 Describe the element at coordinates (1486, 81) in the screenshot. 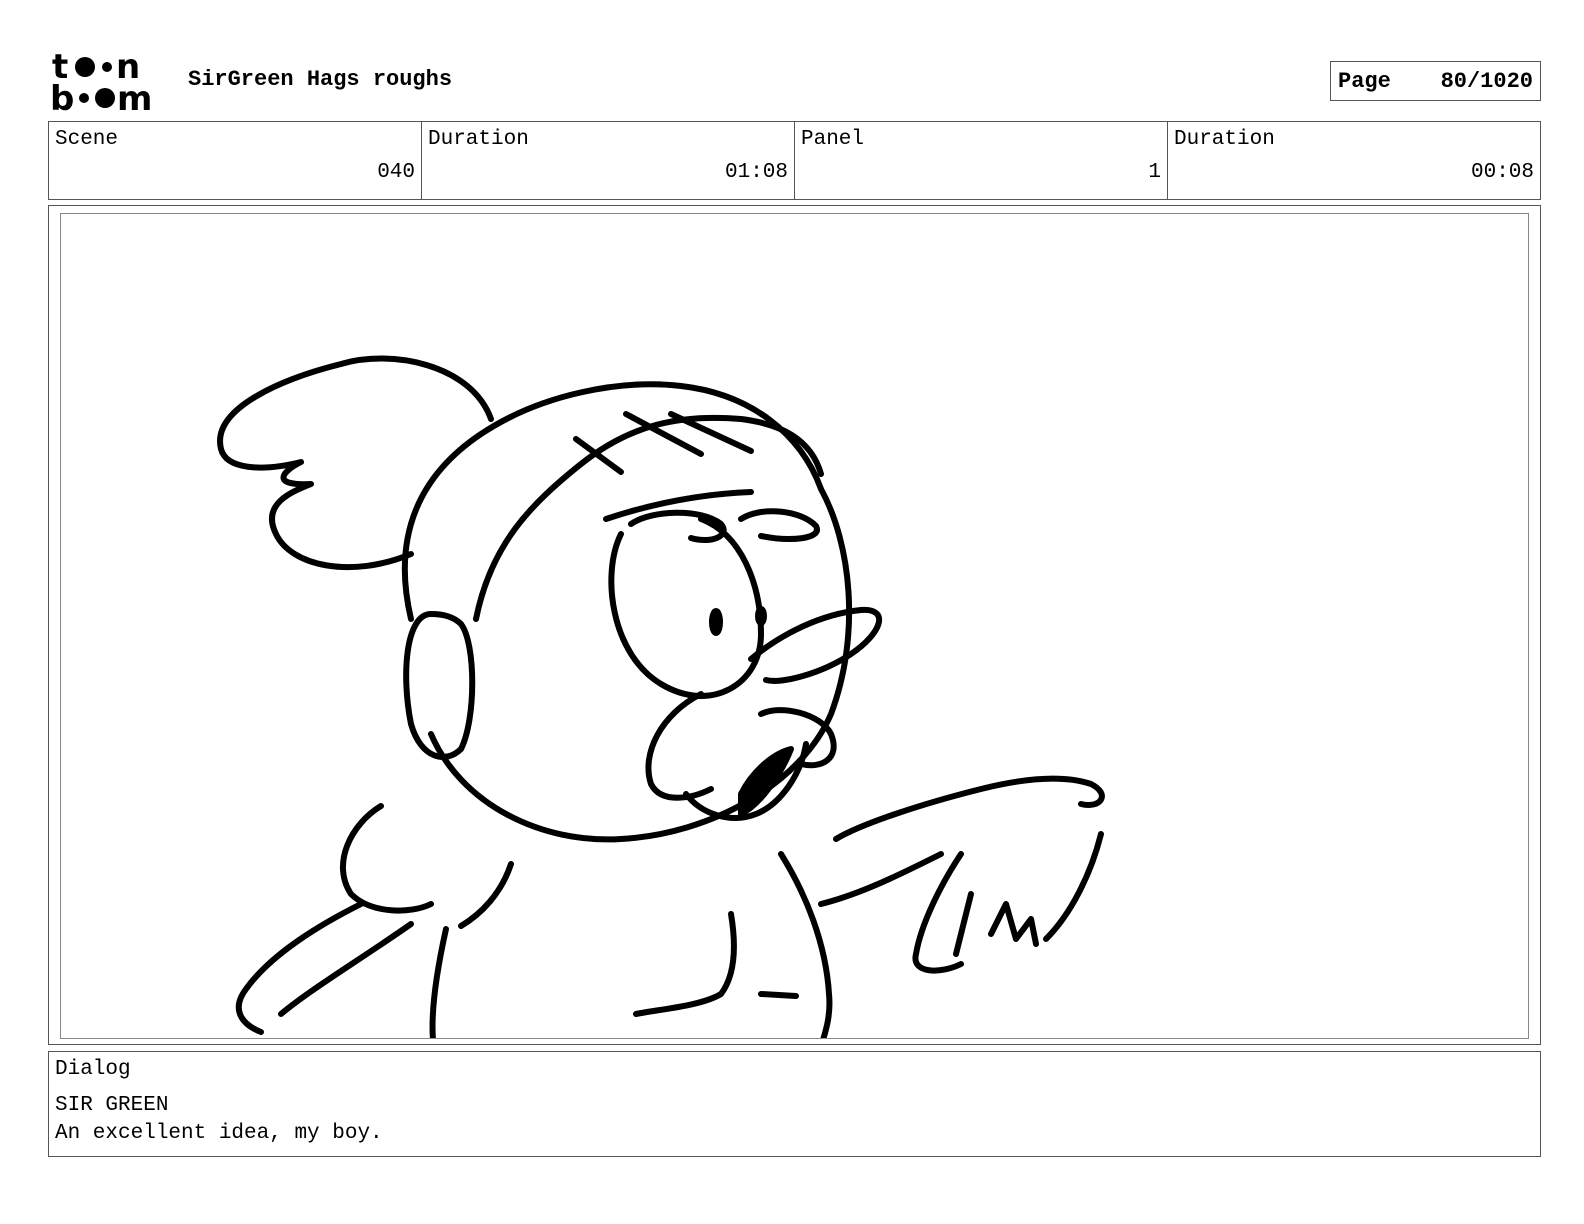

I see `page-number: 80/1020` at that location.